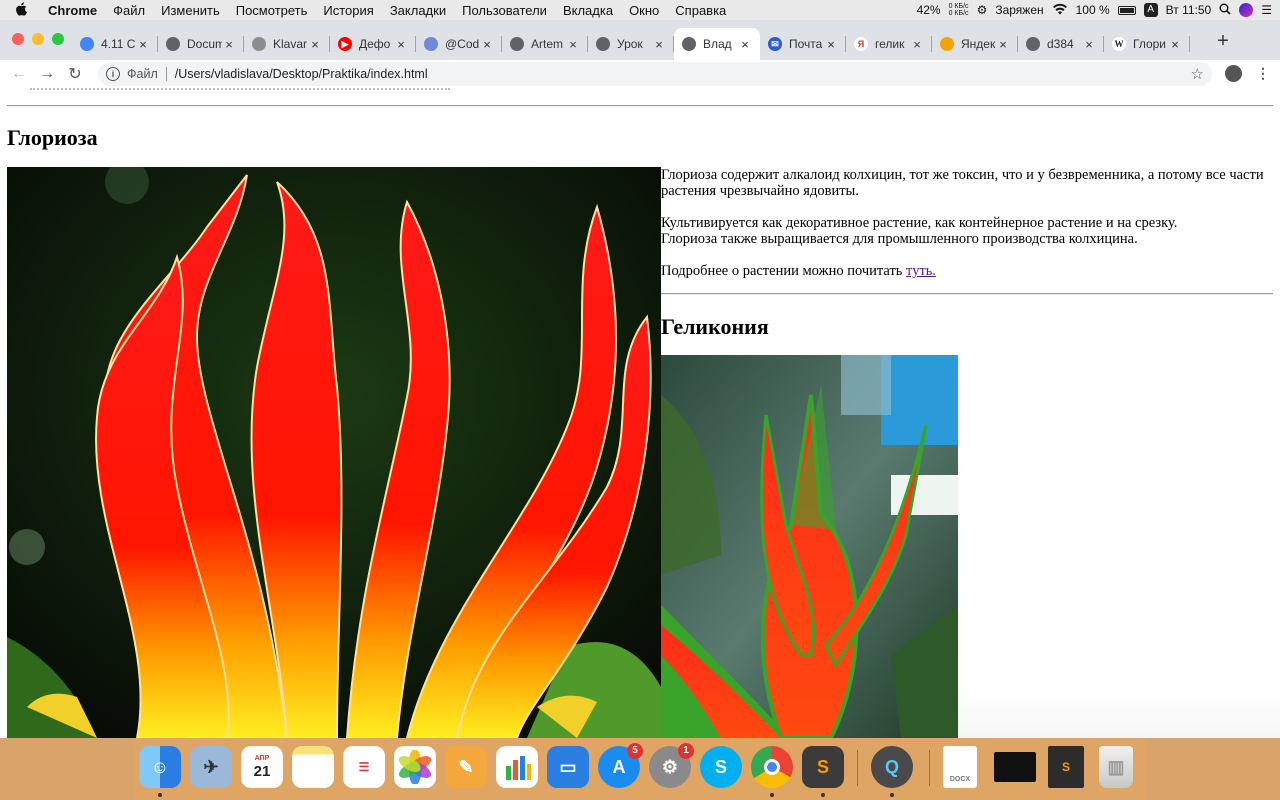  Describe the element at coordinates (1116, 767) in the screenshot. I see `trash-icon: ▥` at that location.